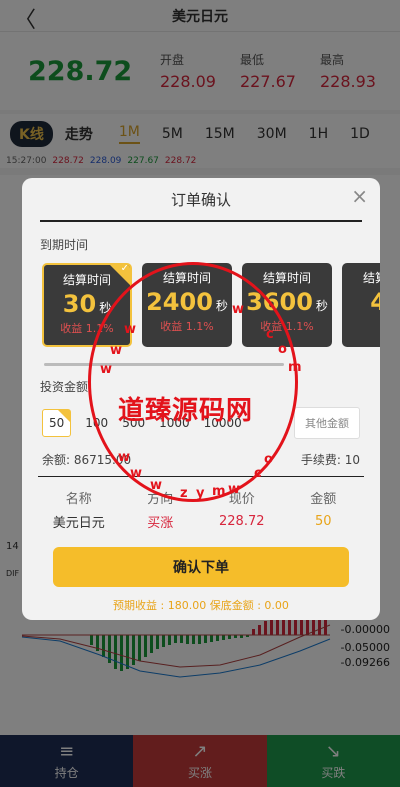 The width and height of the screenshot is (400, 787). I want to click on card-time-unit: 秒, so click(321, 306).